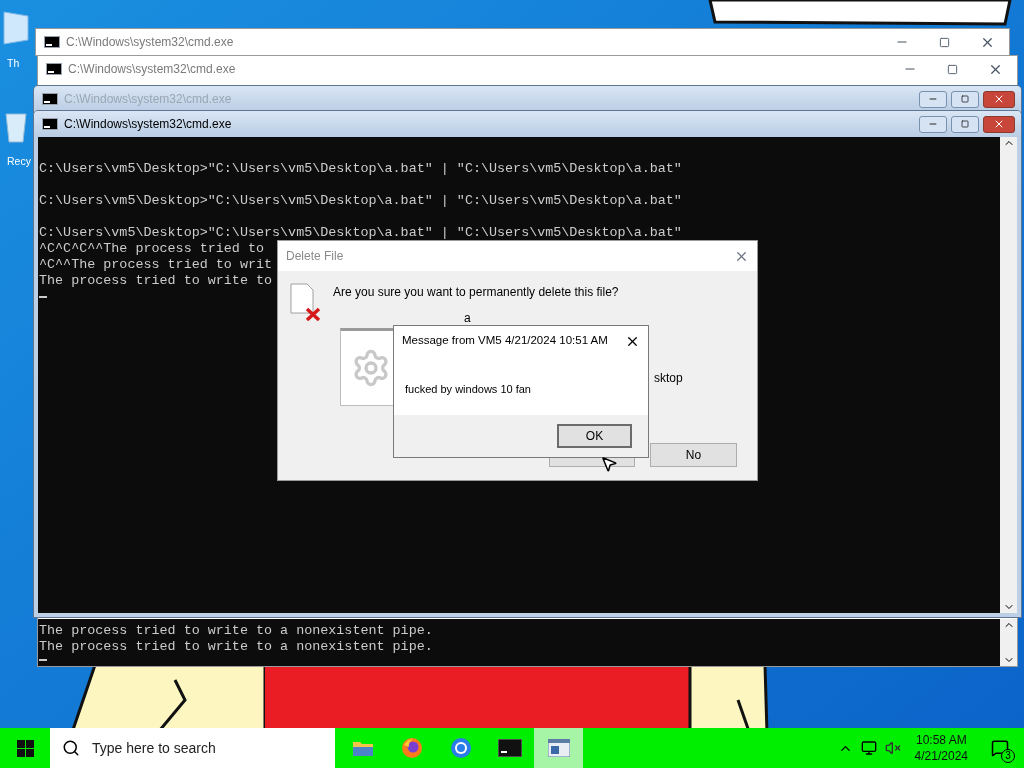  I want to click on console-line: ^C^C^C^^The process tried to, so click(151, 248).